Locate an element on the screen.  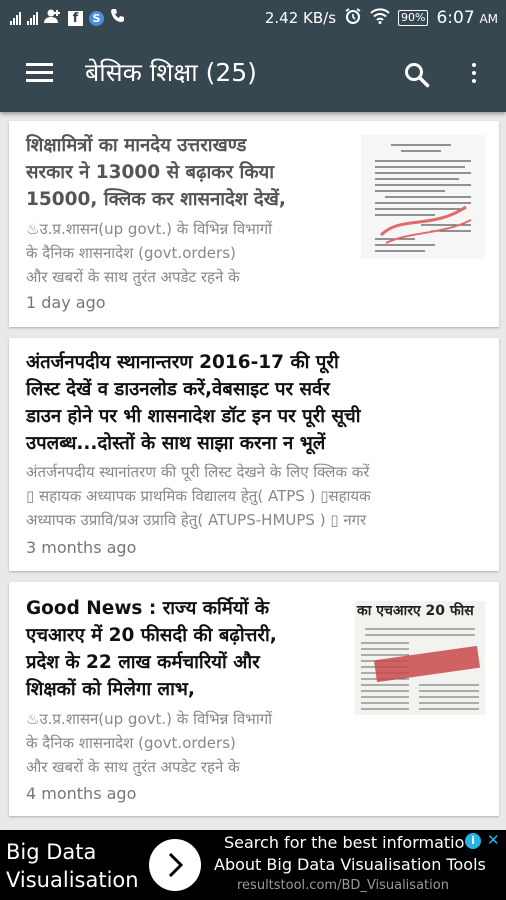
post-title-line: शिक्षकों को मिलेगा लाभ, is located at coordinates (110, 689).